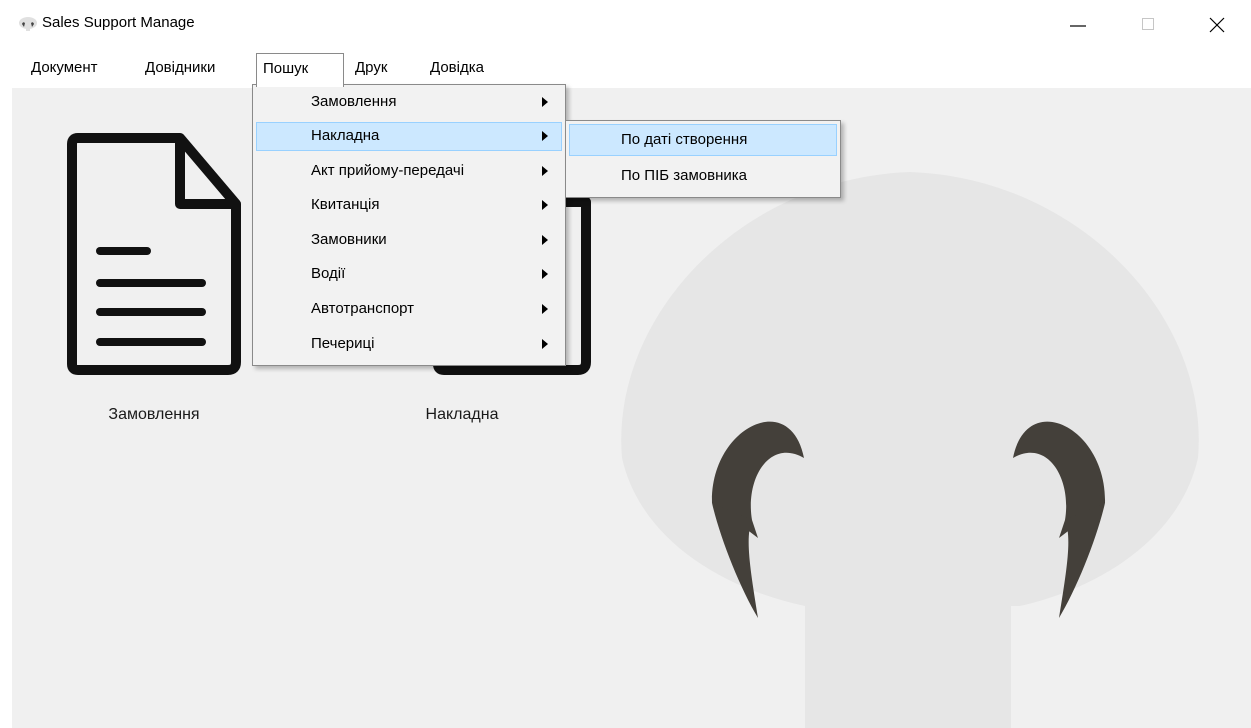  Describe the element at coordinates (457, 68) in the screenshot. I see `menu-help: Довідка` at that location.